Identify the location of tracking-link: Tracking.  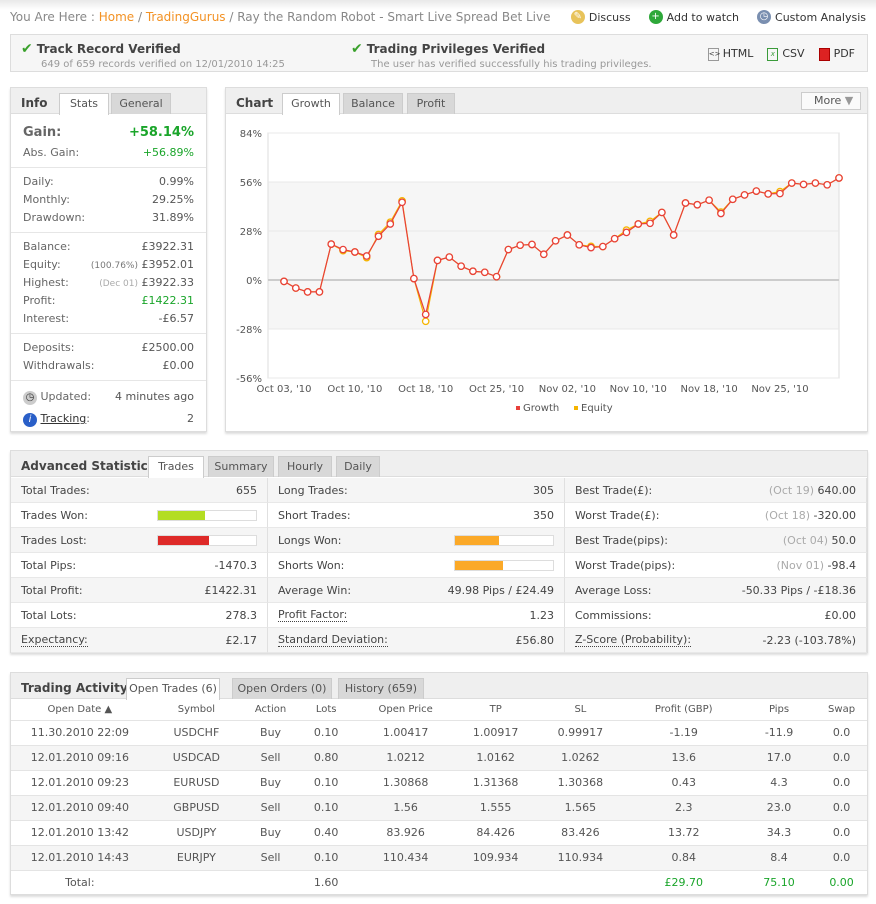
(64, 418).